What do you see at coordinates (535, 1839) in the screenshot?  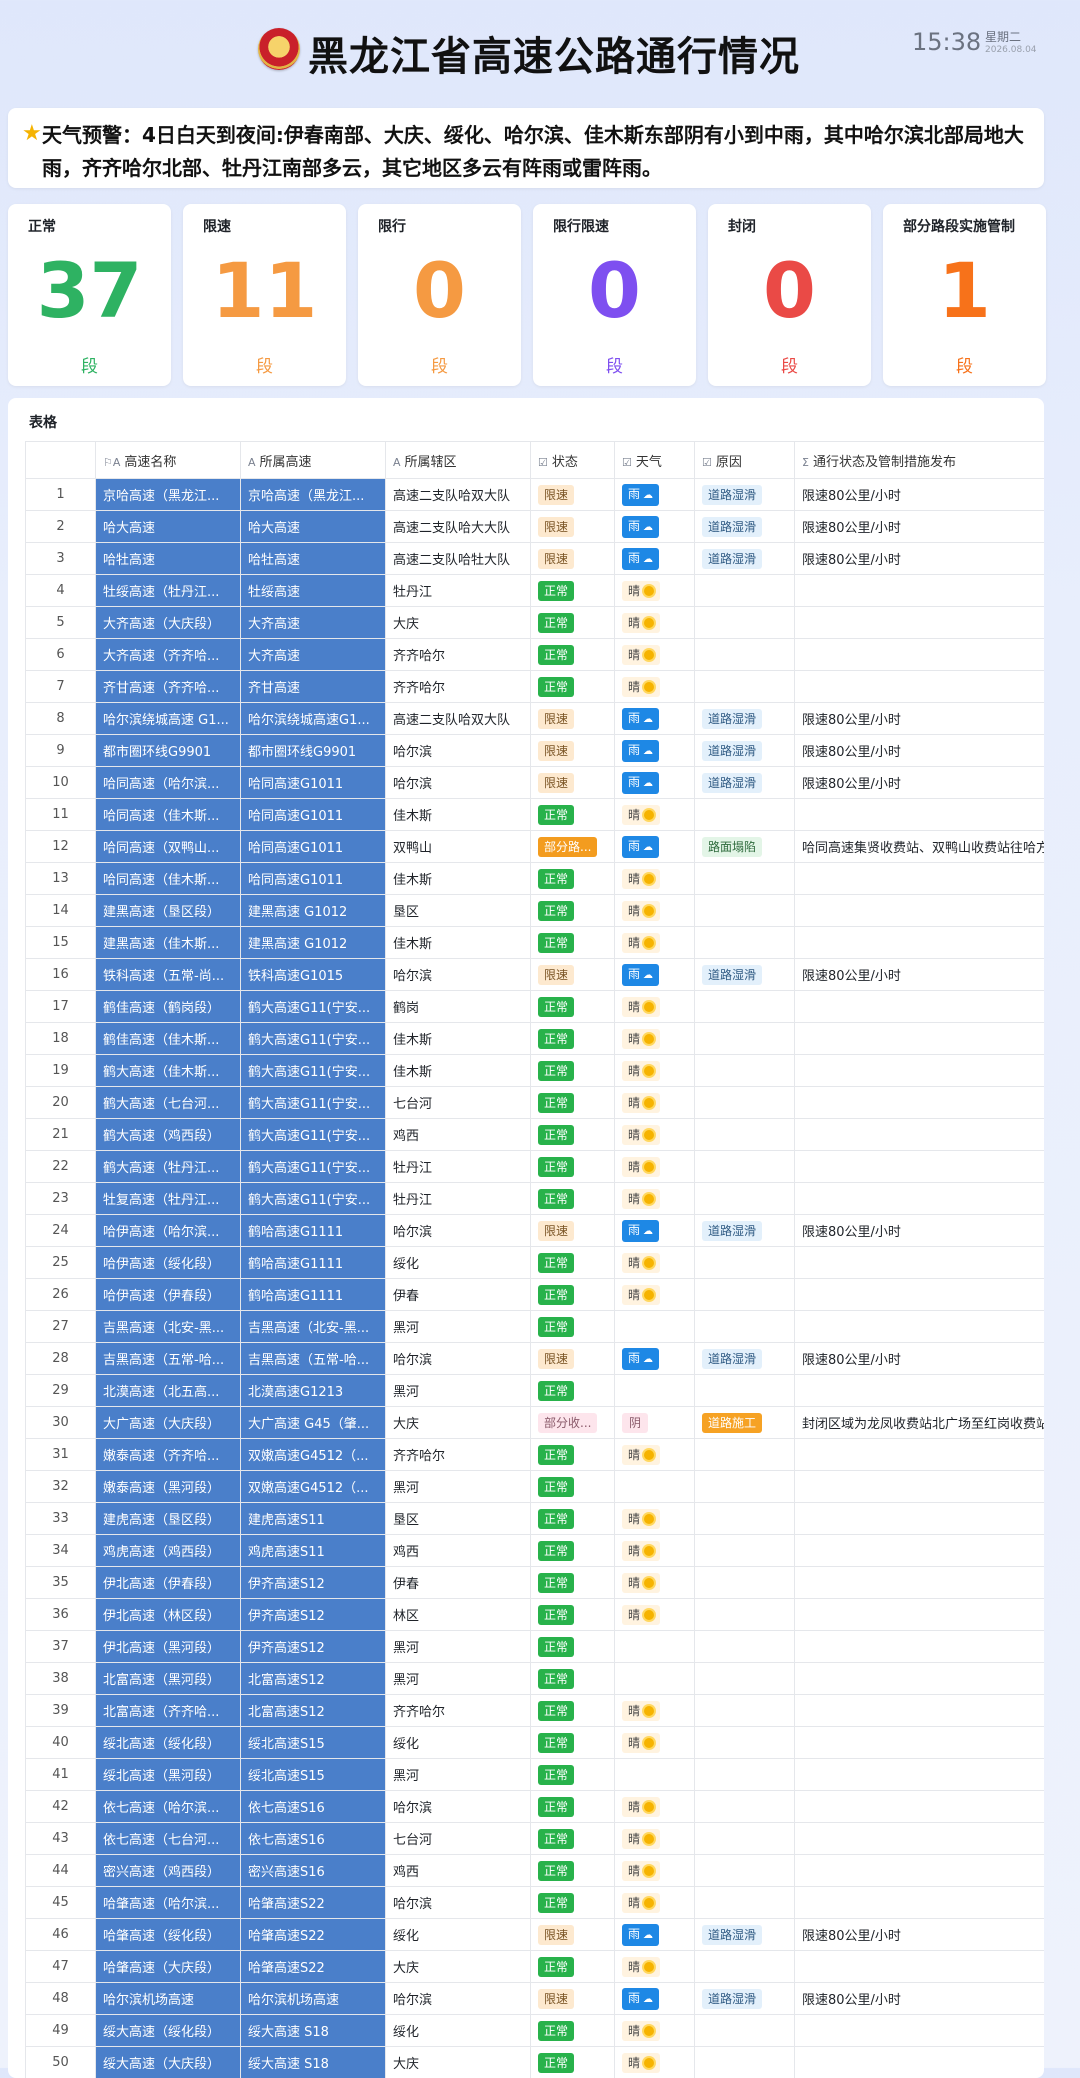 I see `table-row: 43依七高速（七台河...依七高速S16七台河正常晴` at bounding box center [535, 1839].